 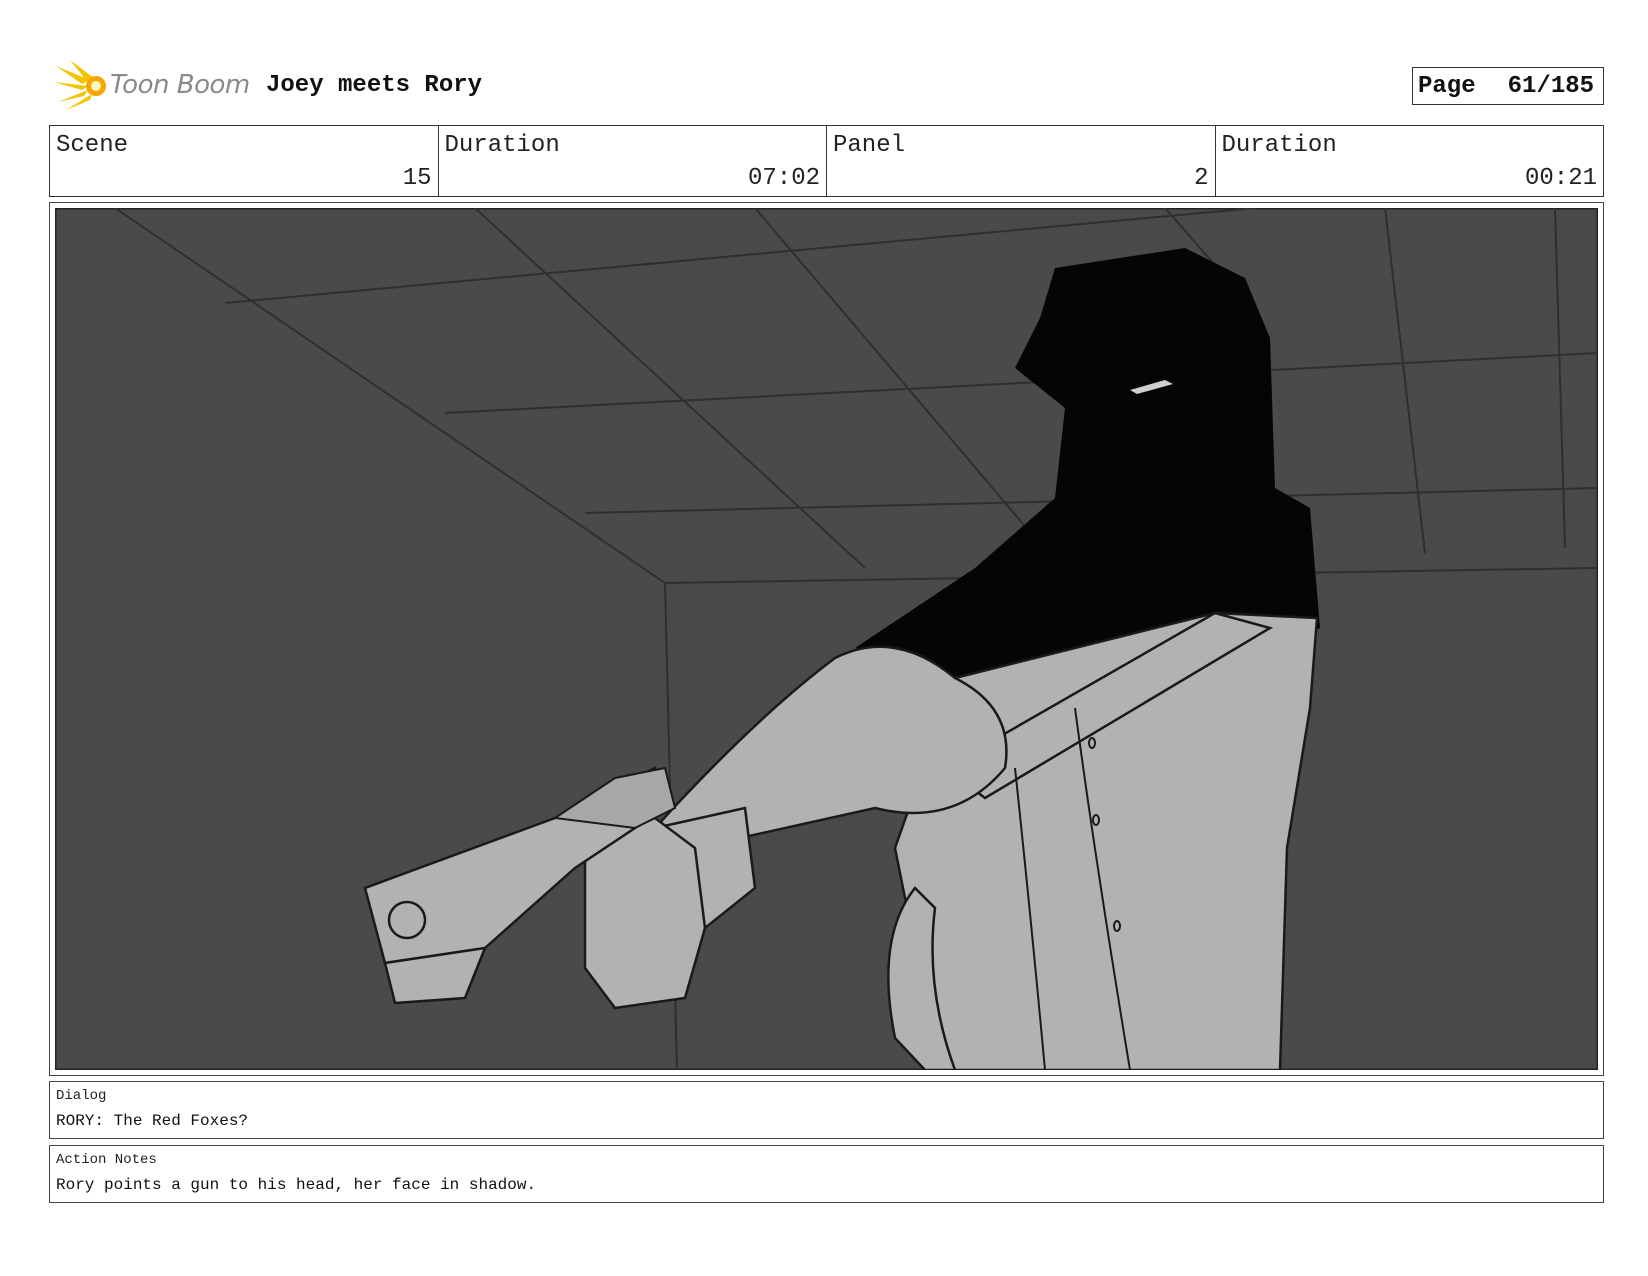 I want to click on page-label: Page, so click(x=1447, y=86).